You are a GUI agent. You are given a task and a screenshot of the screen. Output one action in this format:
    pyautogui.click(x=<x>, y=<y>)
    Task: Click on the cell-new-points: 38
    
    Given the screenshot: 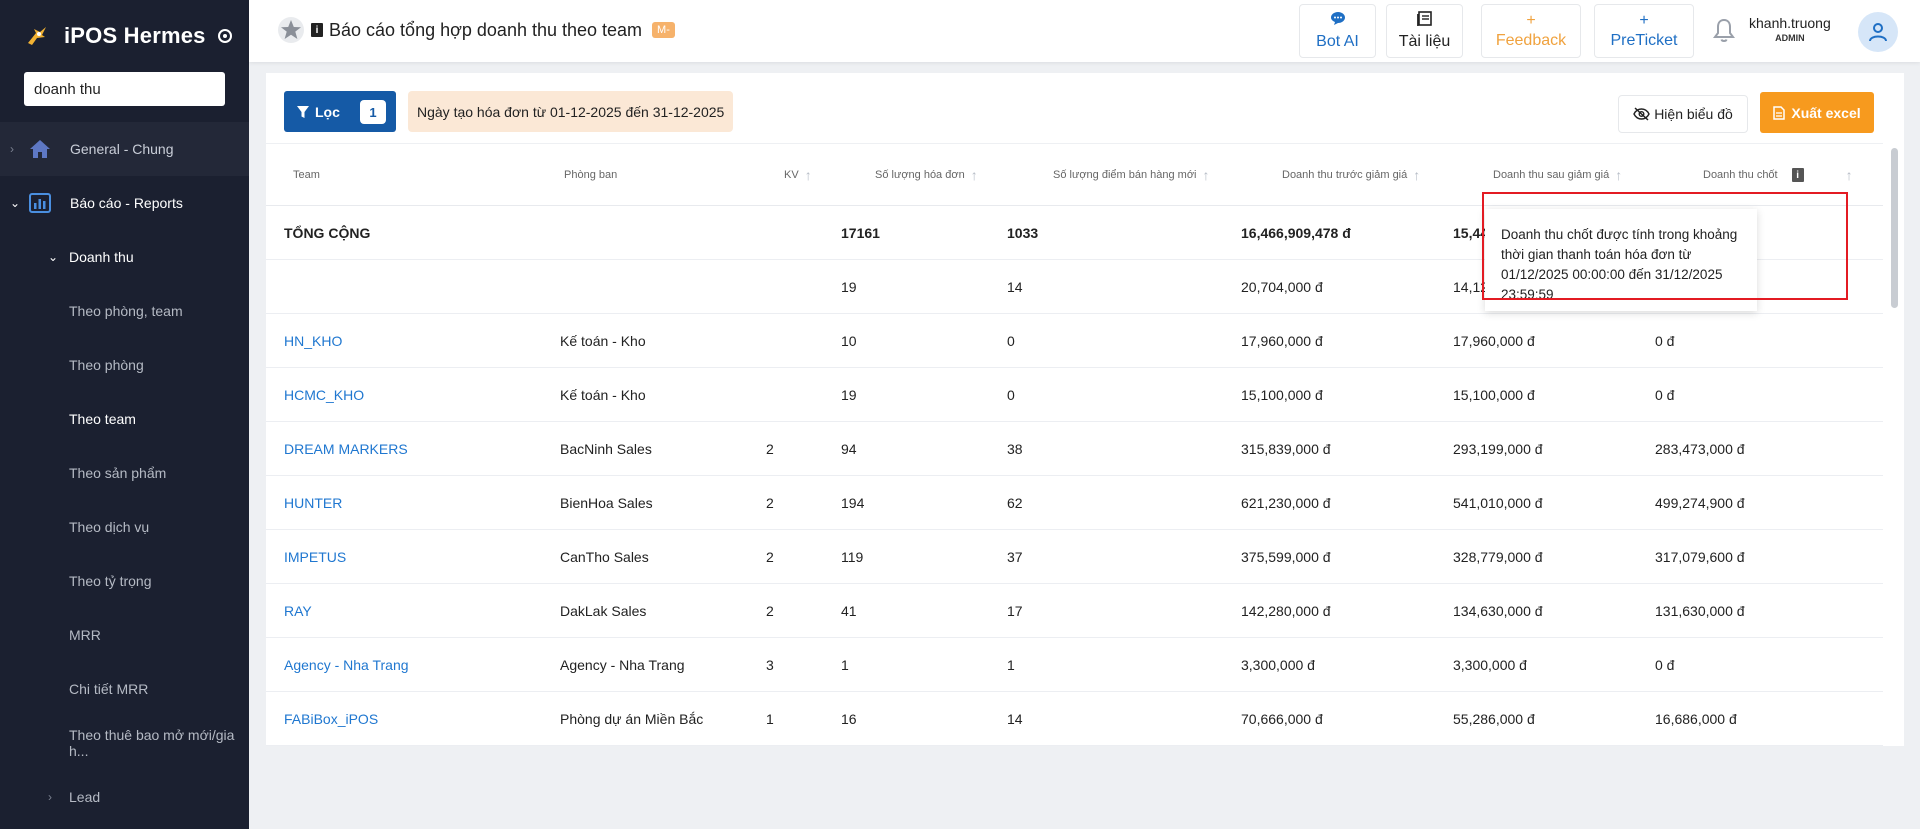 What is the action you would take?
    pyautogui.click(x=1015, y=449)
    